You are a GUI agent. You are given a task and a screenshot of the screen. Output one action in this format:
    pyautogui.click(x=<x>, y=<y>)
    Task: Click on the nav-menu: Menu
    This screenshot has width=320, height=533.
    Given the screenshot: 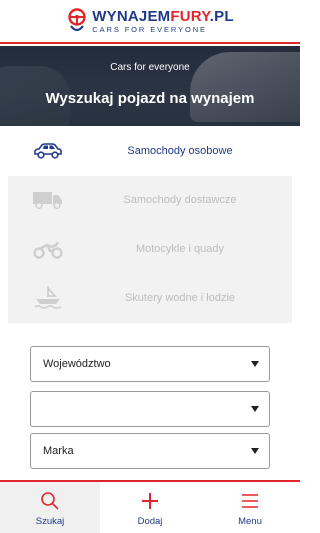 What is the action you would take?
    pyautogui.click(x=250, y=507)
    